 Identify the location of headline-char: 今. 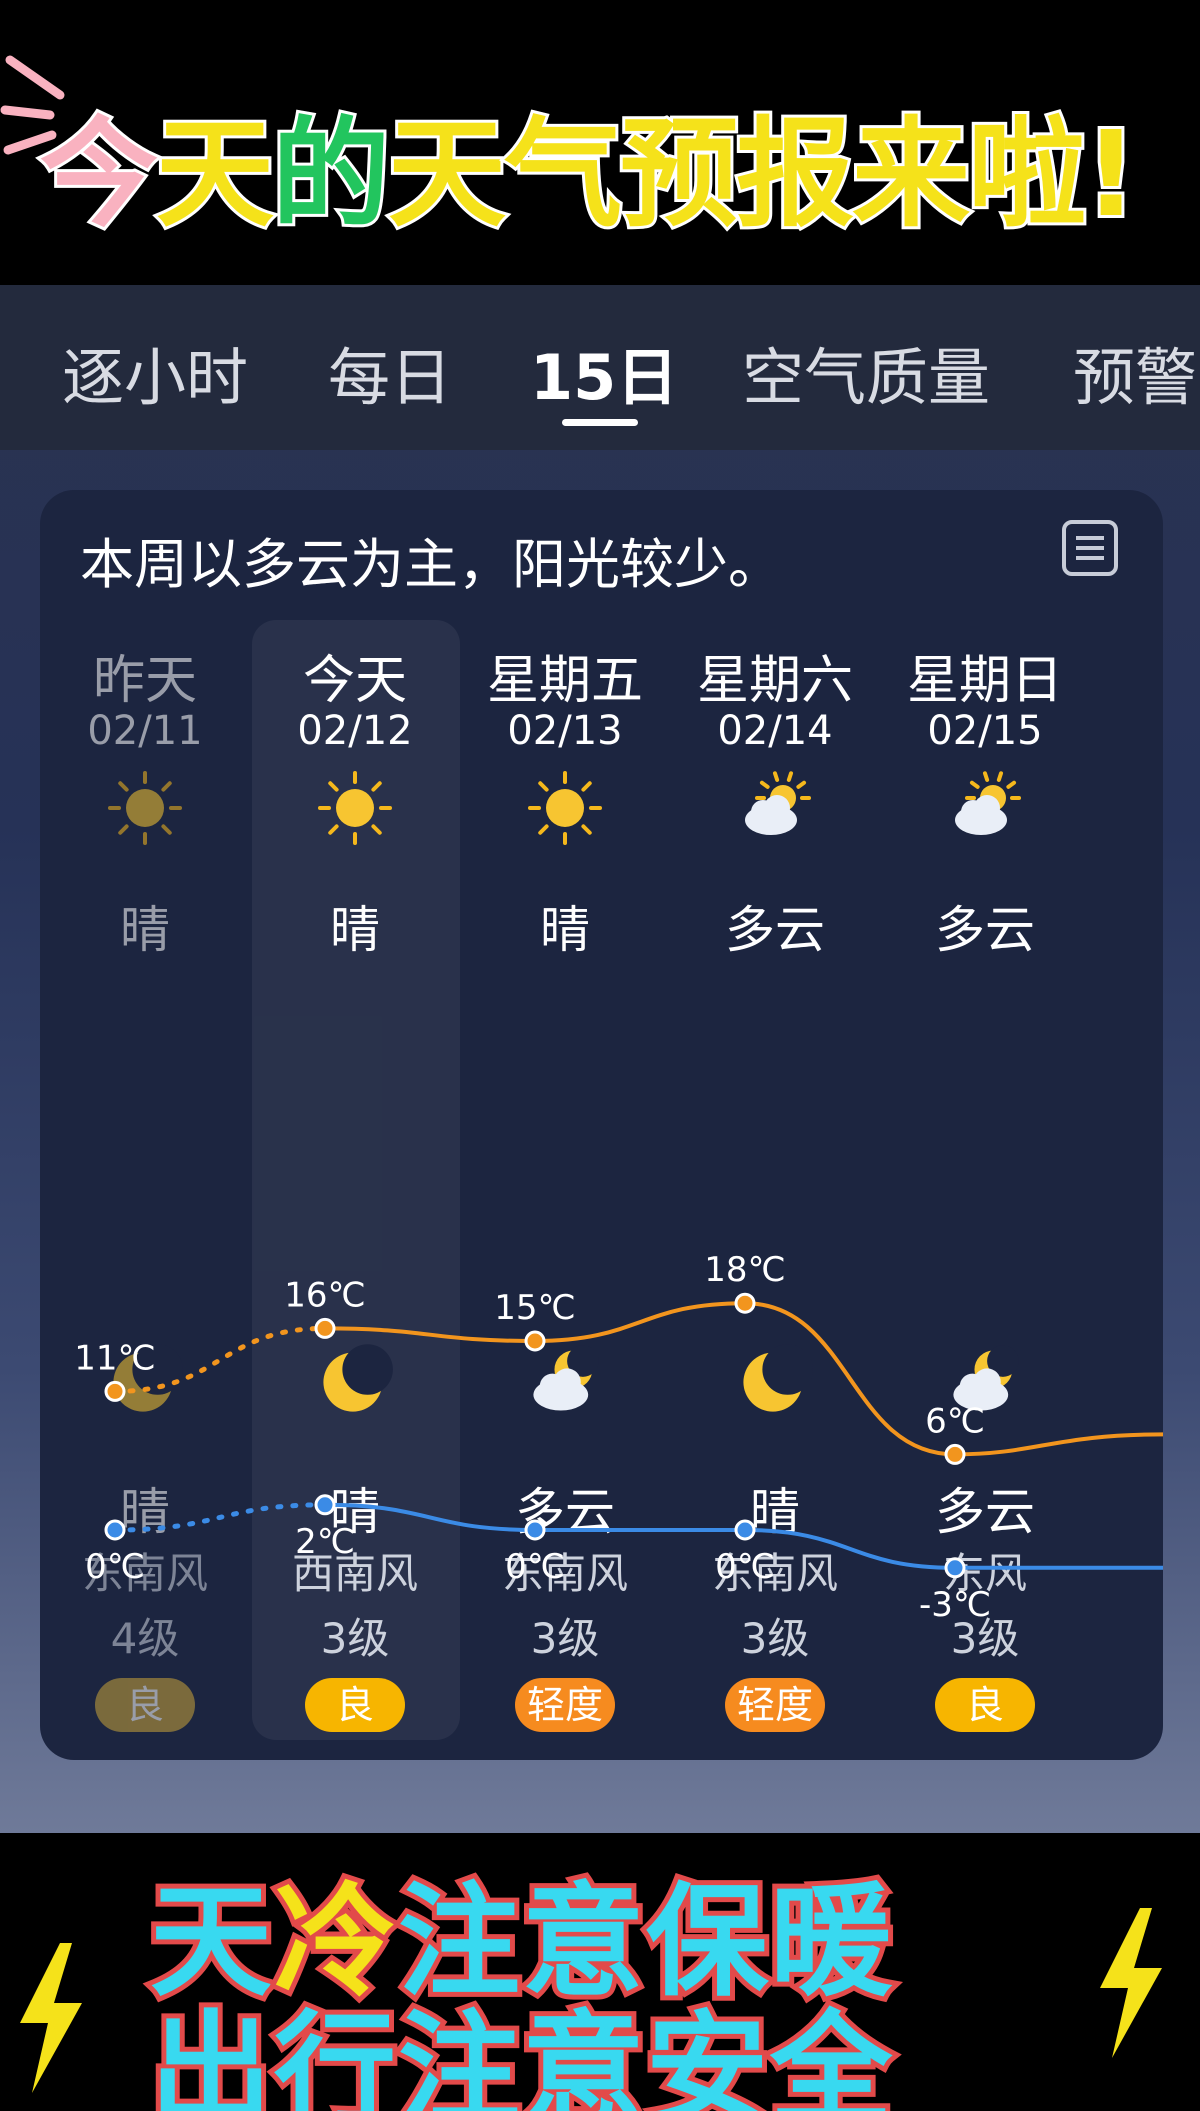
(99, 174).